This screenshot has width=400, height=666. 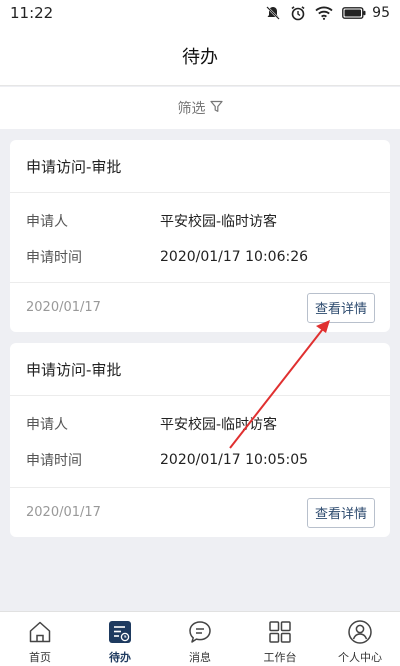 I want to click on alarm-icon, so click(x=298, y=13).